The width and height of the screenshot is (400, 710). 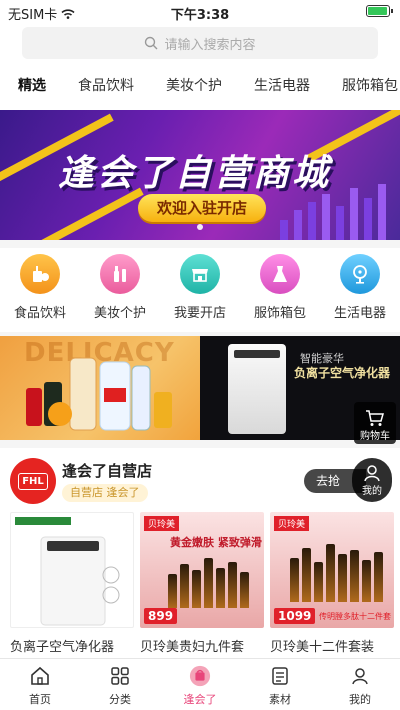 What do you see at coordinates (280, 676) in the screenshot?
I see `document-icon` at bounding box center [280, 676].